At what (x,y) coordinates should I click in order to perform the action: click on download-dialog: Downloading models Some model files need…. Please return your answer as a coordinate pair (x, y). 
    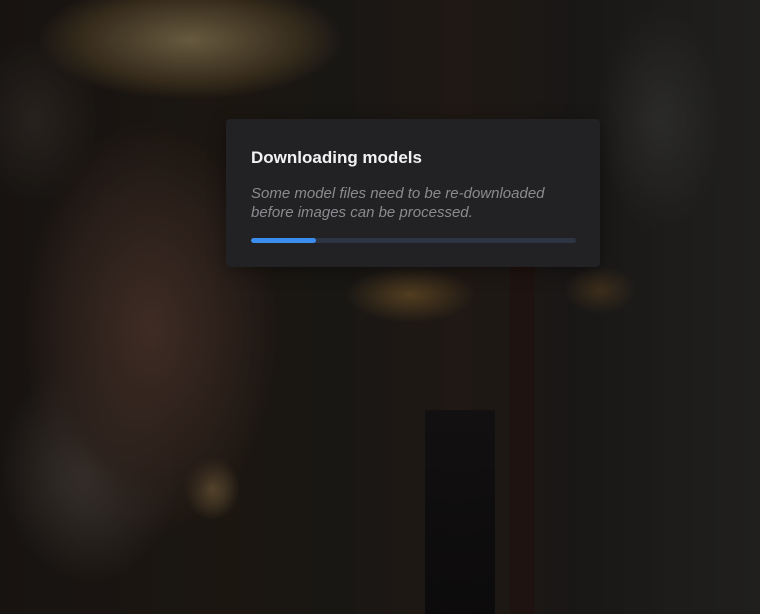
    Looking at the image, I should click on (413, 193).